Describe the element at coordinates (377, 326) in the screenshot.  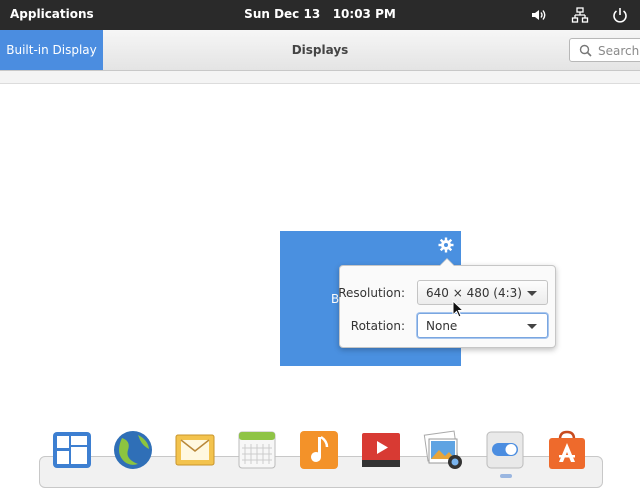
I see `rotation-label: Rotation:` at that location.